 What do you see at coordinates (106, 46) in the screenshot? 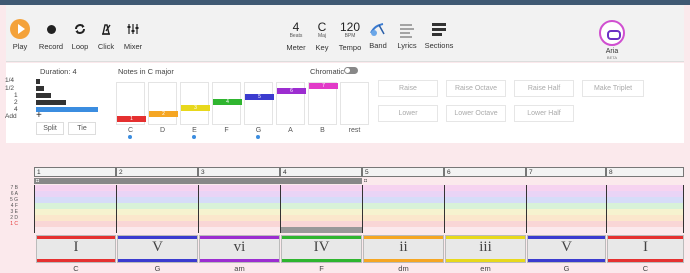
I see `click-label: Click` at bounding box center [106, 46].